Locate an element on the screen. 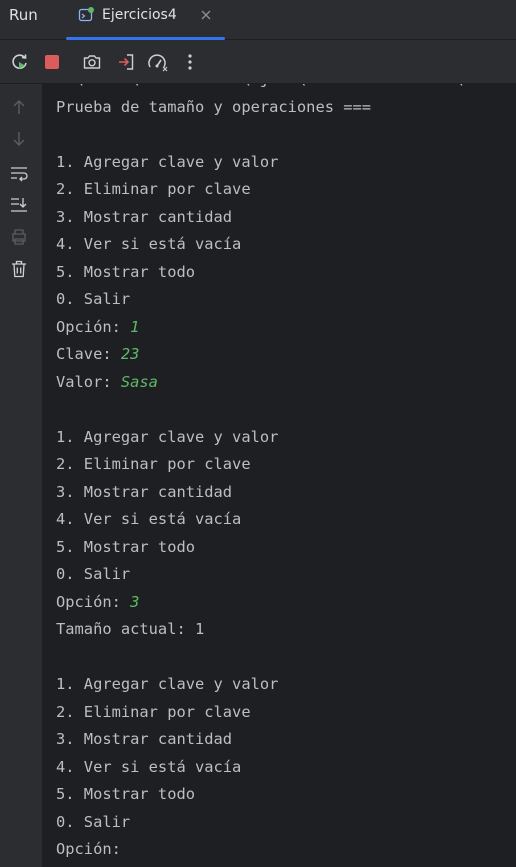 The height and width of the screenshot is (867, 516). camera-icon is located at coordinates (92, 62).